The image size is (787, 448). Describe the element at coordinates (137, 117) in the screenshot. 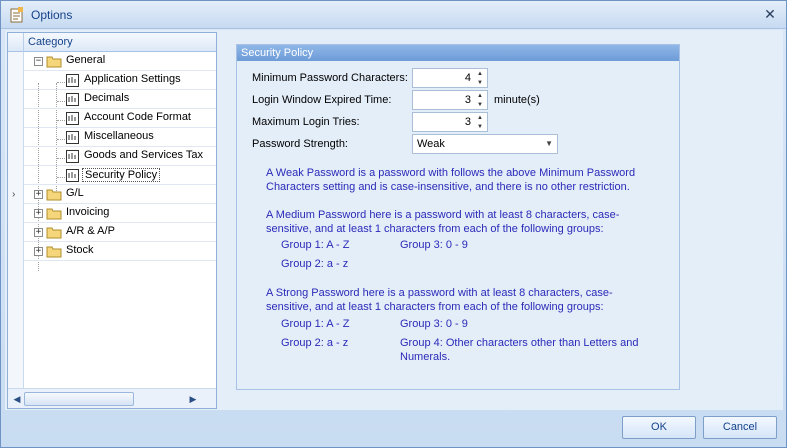

I see `tree-node-label: Account Code Format` at that location.